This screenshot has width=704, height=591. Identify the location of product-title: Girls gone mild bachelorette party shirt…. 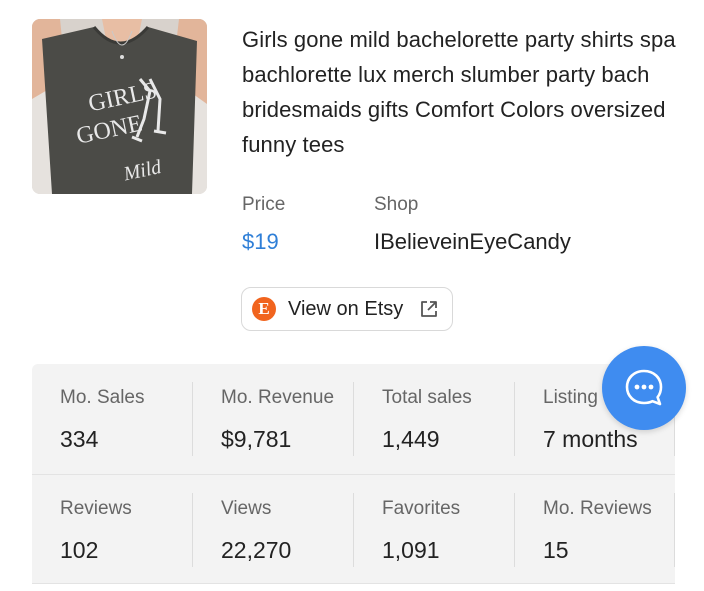
(459, 92).